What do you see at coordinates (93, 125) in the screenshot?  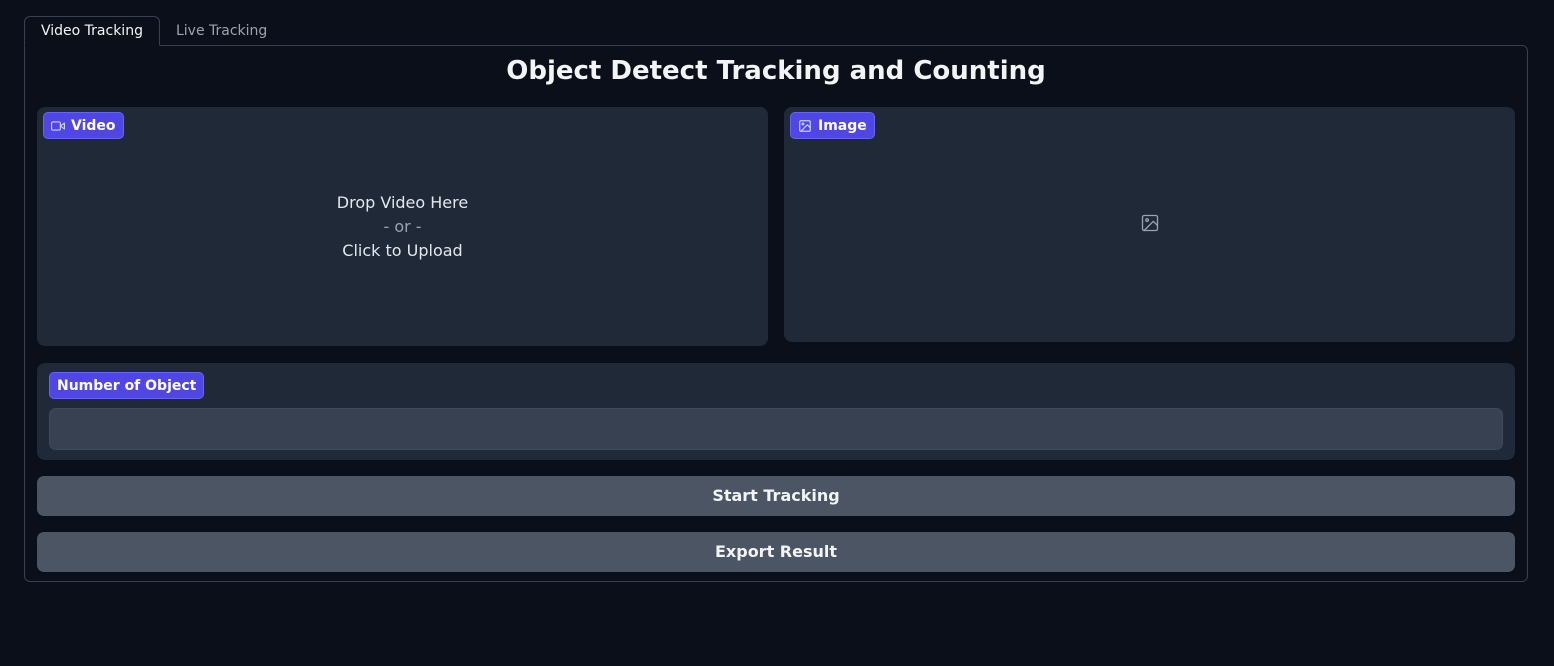 I see `video-label: Video` at bounding box center [93, 125].